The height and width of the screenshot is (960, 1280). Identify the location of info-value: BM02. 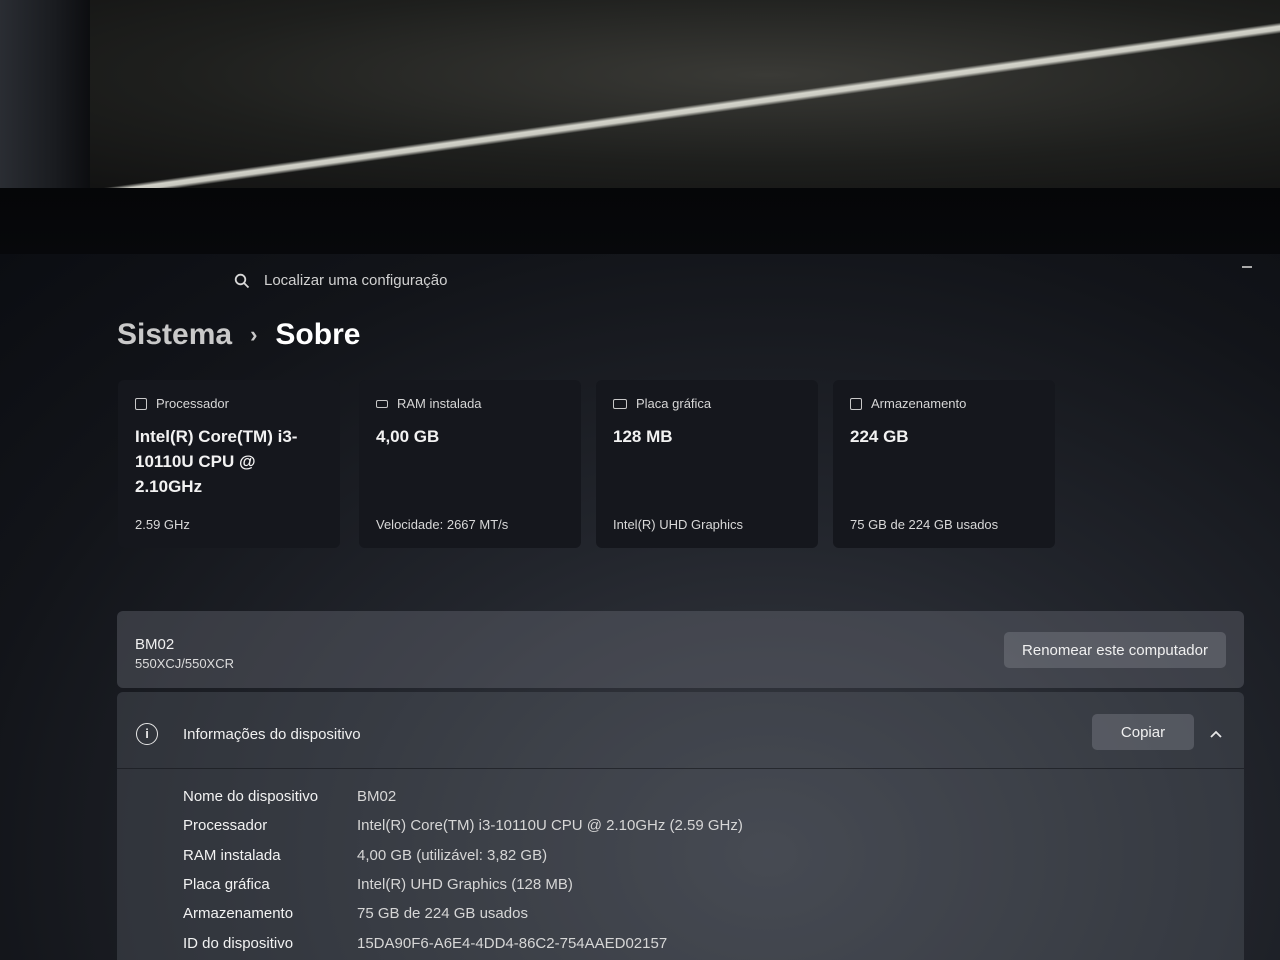
(377, 797).